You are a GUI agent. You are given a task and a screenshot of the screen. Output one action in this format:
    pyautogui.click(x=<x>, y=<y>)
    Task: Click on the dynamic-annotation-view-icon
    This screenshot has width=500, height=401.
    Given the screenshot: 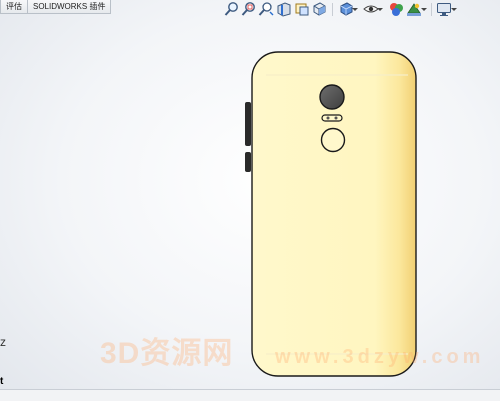 What is the action you would take?
    pyautogui.click(x=302, y=9)
    